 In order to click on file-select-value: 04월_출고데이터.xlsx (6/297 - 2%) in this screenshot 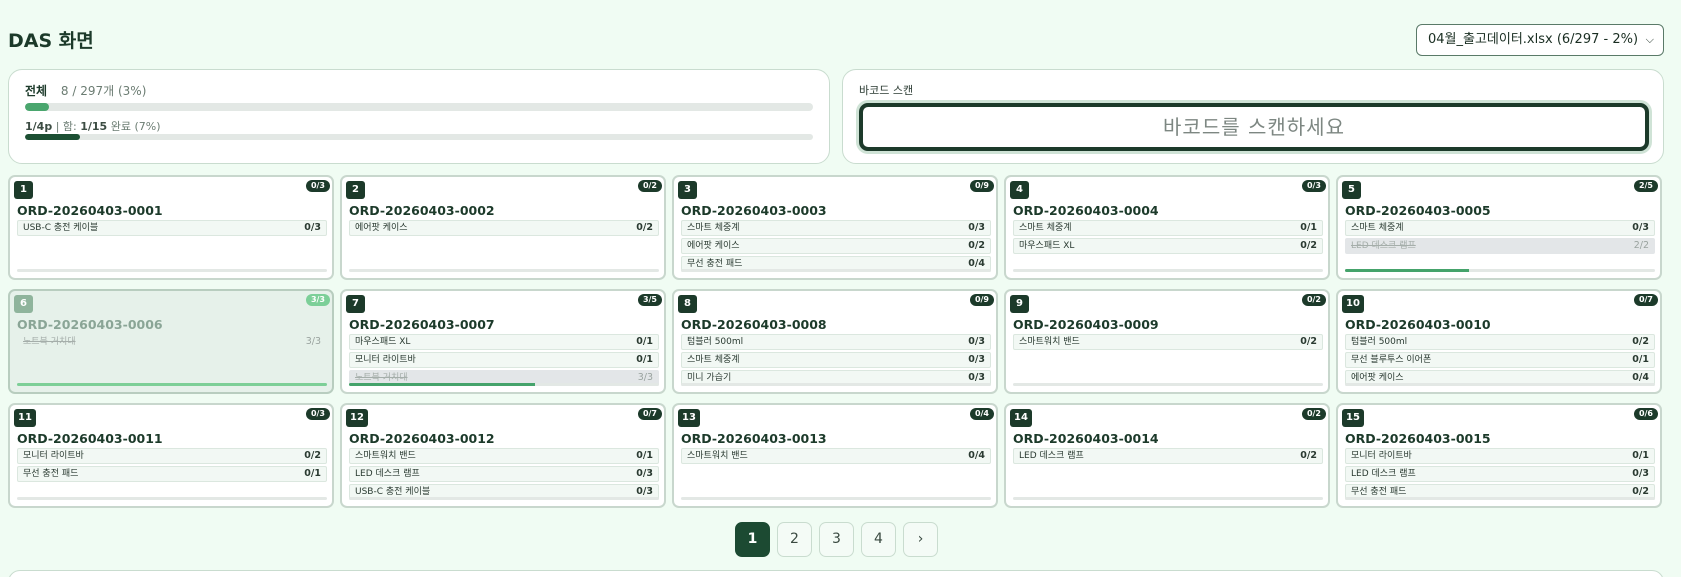, I will do `click(1533, 39)`.